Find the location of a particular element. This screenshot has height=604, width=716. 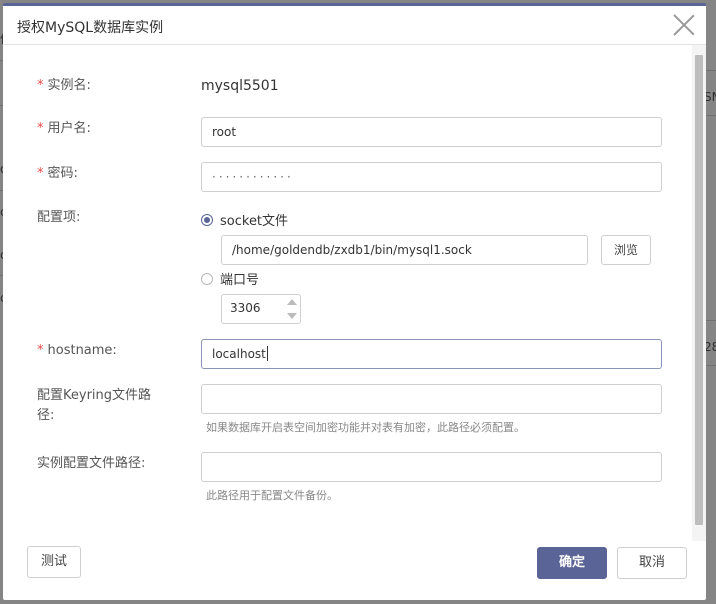

config-item-label: 配置项: is located at coordinates (59, 217).